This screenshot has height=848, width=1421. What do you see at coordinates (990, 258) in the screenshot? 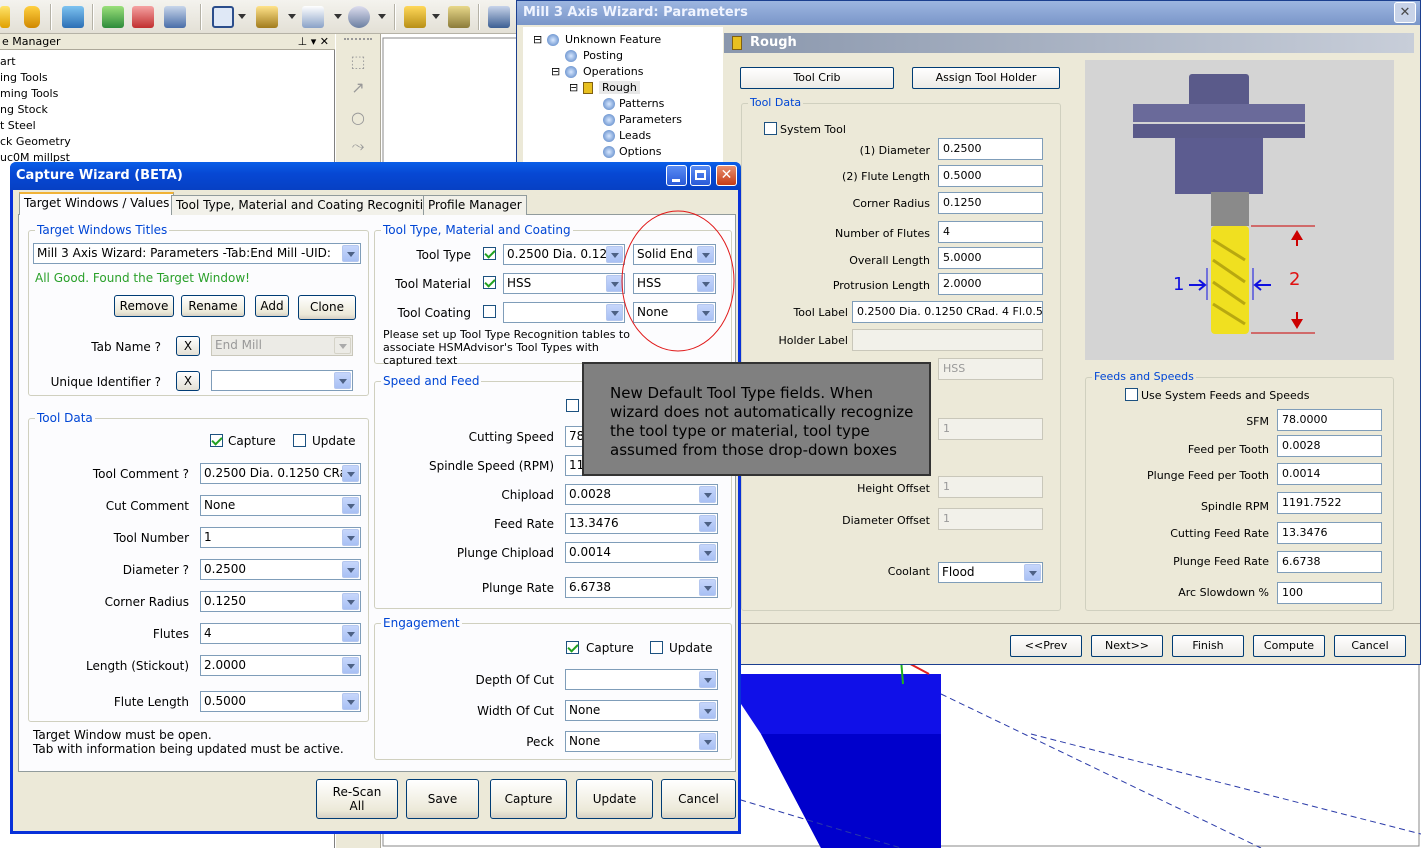
I see `overall-length-field: 5.0000` at bounding box center [990, 258].